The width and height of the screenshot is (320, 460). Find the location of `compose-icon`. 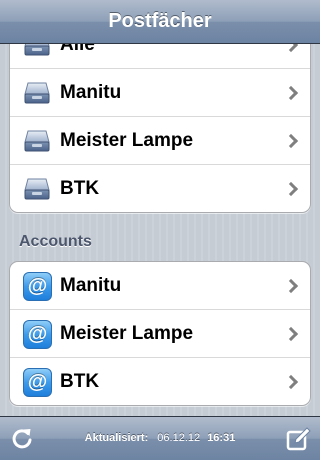

compose-icon is located at coordinates (298, 439).